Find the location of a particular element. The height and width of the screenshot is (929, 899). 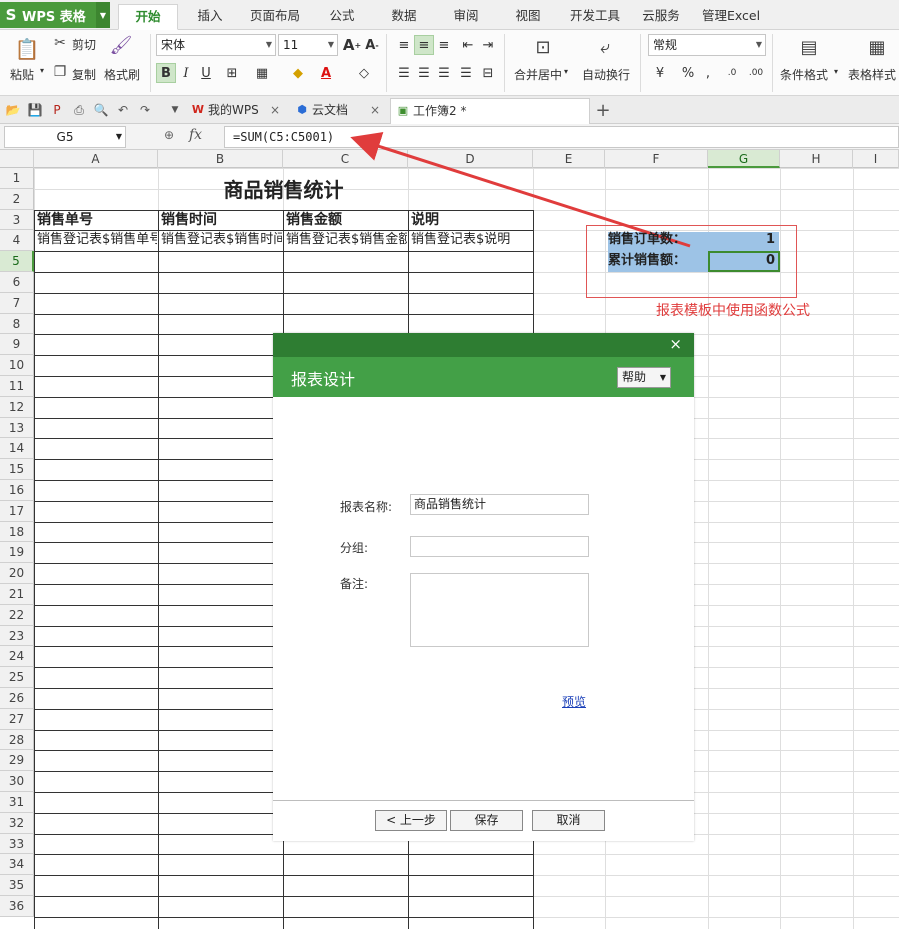

summary-label-cell: 累计销售额： is located at coordinates (656, 261).